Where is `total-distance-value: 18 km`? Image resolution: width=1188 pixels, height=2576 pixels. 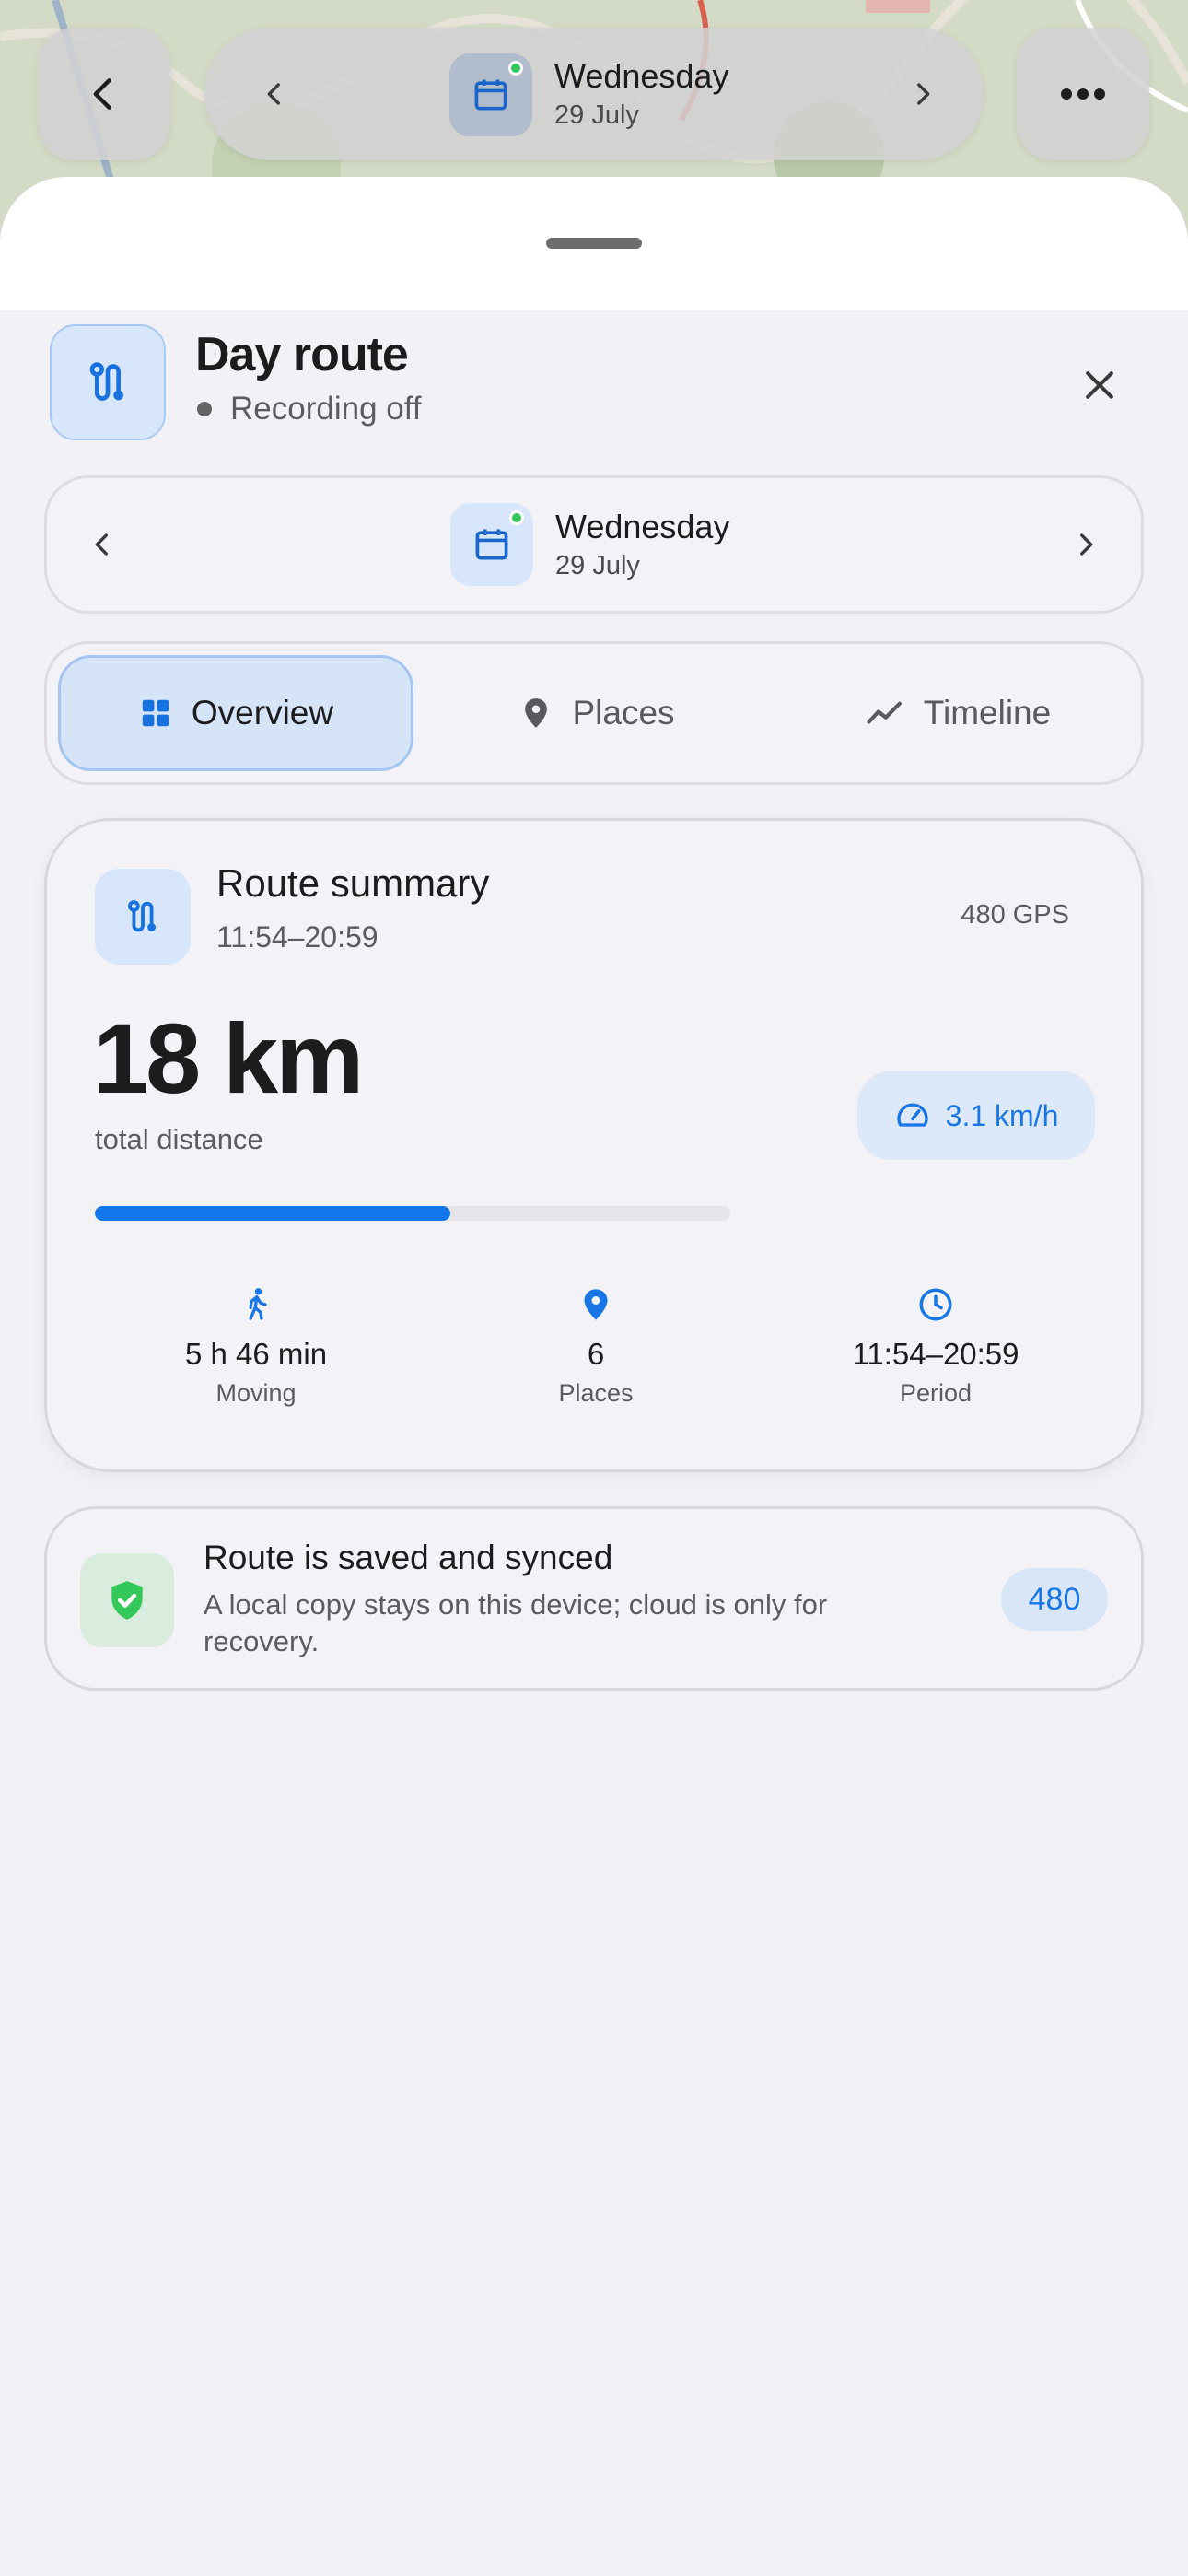
total-distance-value: 18 km is located at coordinates (228, 1058).